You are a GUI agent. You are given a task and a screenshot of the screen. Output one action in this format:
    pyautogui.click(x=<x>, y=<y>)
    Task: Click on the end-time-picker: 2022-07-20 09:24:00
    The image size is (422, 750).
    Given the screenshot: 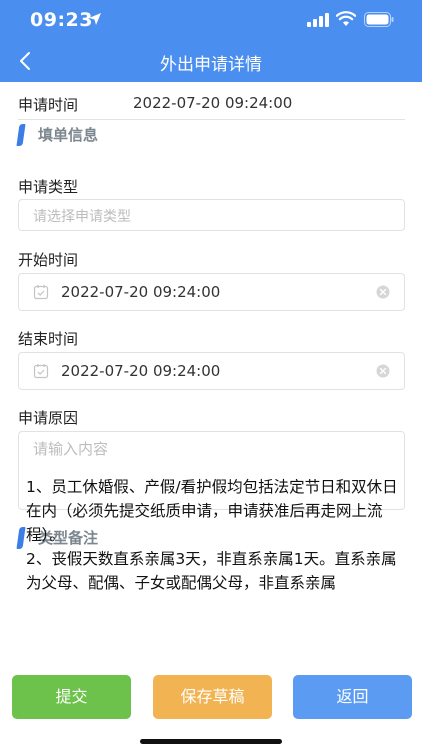 What is the action you would take?
    pyautogui.click(x=211, y=371)
    